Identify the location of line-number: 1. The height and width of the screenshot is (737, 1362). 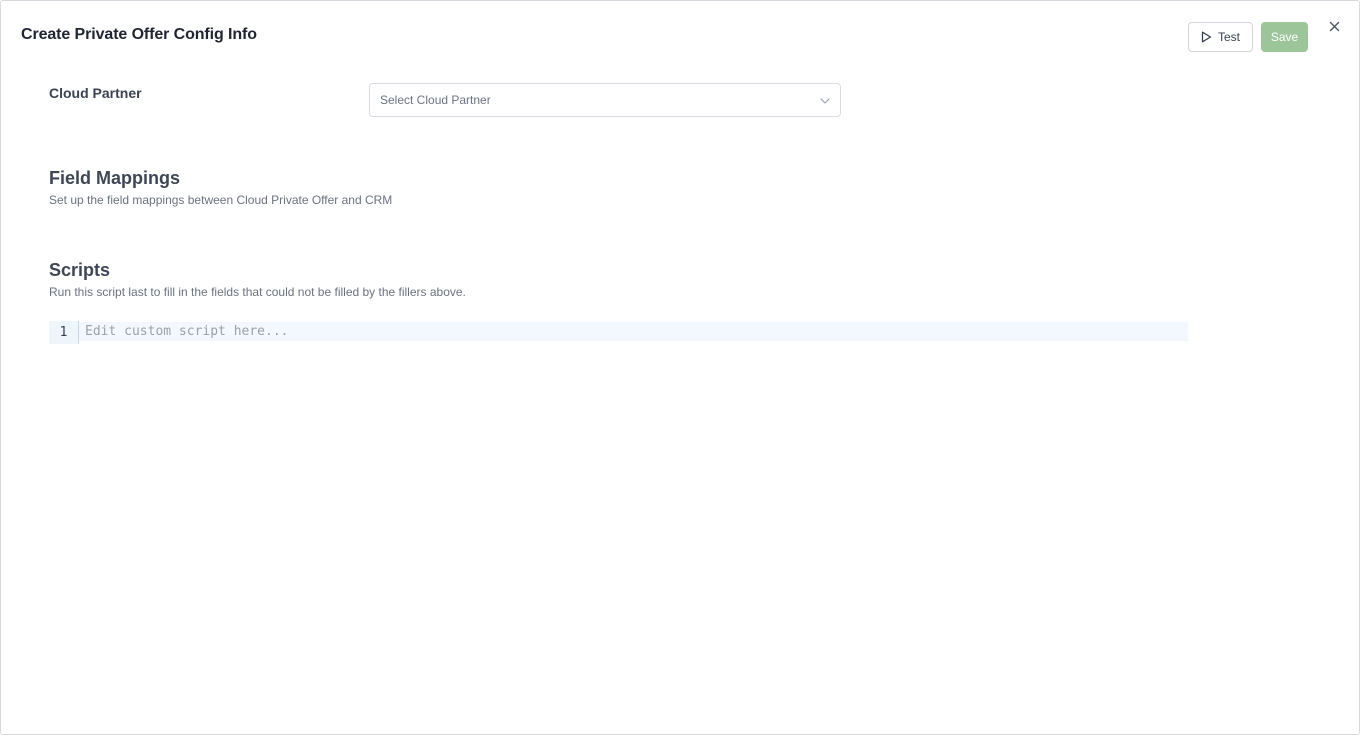
(64, 332).